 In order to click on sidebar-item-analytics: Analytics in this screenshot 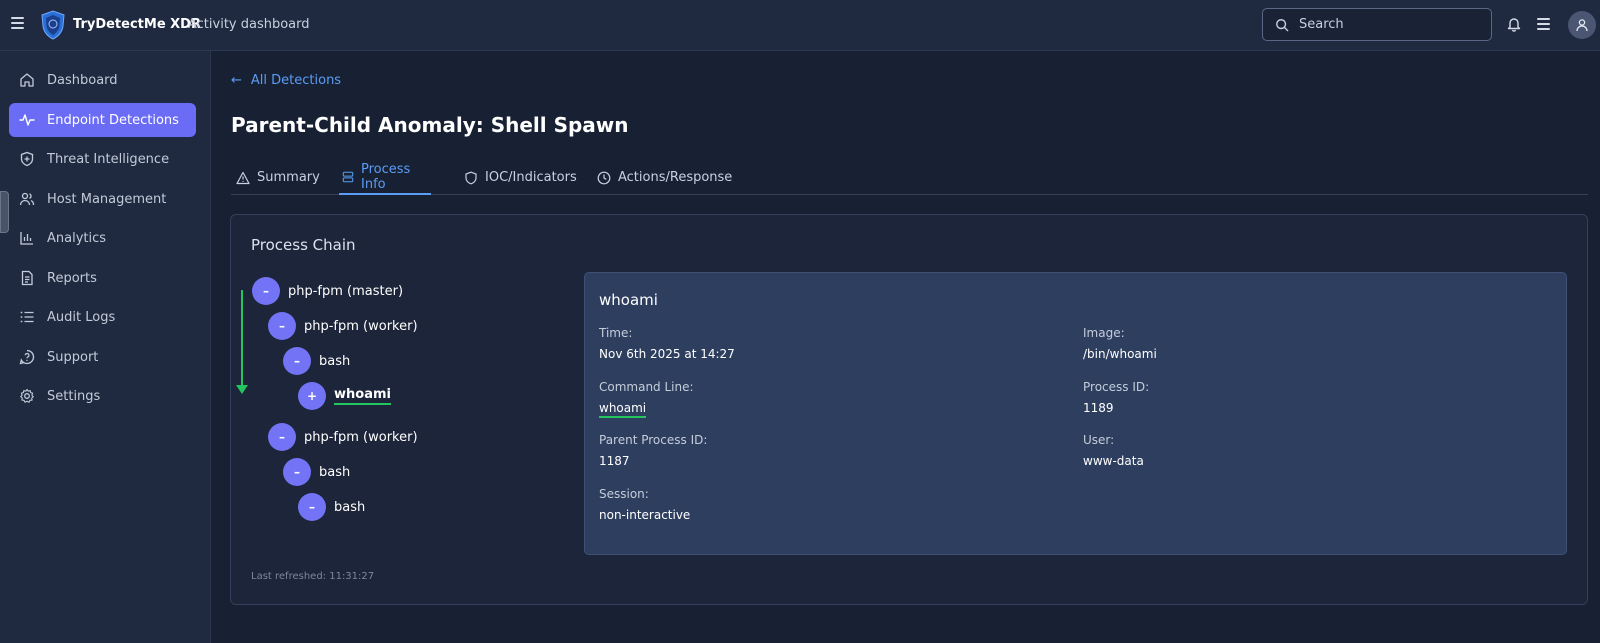, I will do `click(102, 238)`.